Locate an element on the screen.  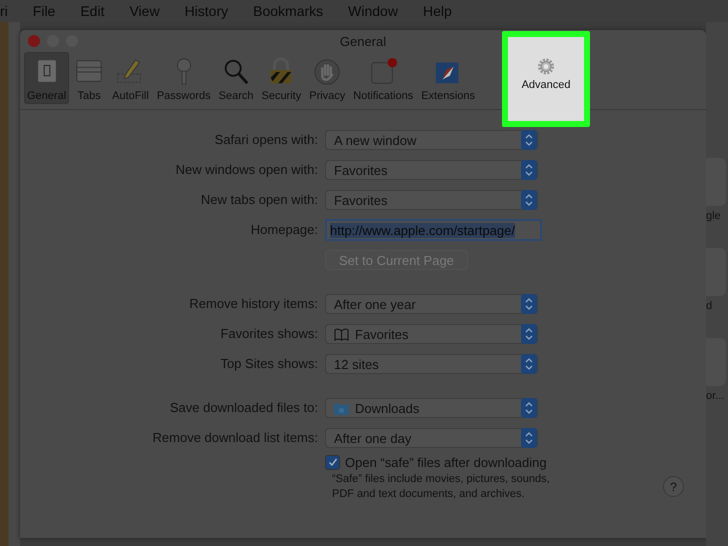
field-label: Homepage: is located at coordinates (284, 229).